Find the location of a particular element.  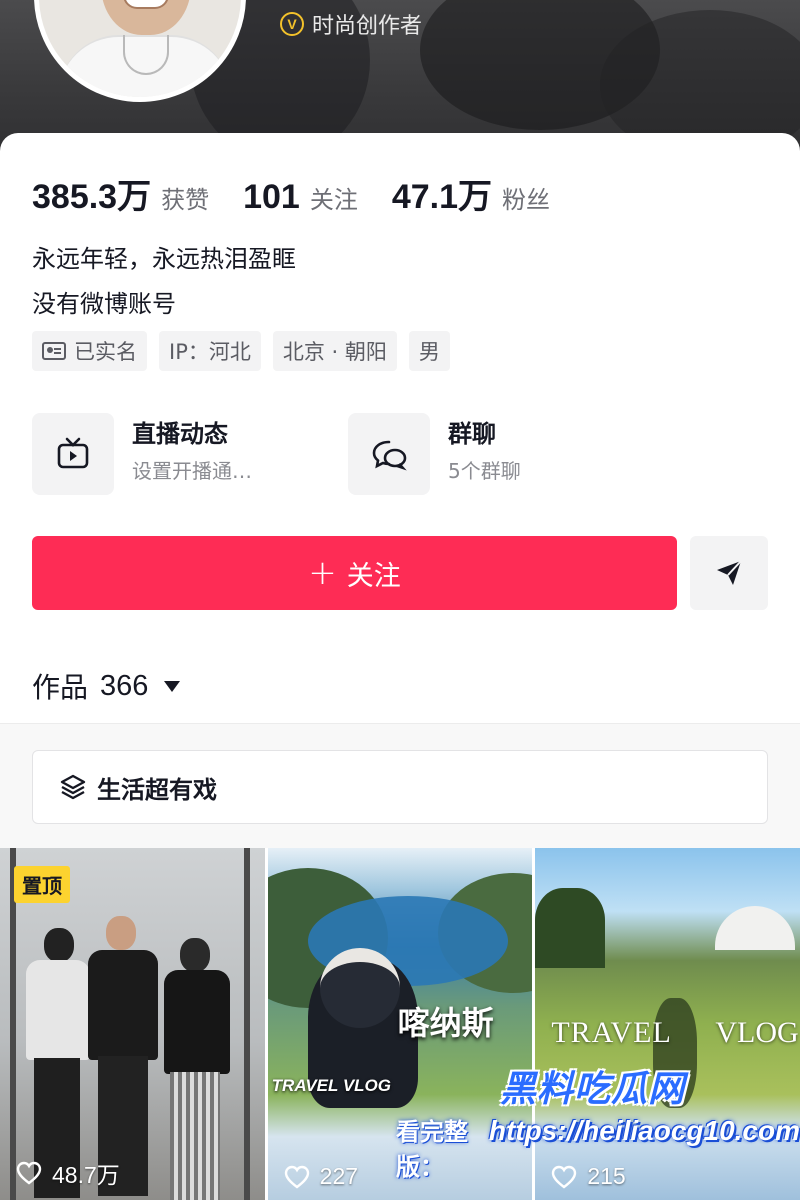

profile-tags: 已实名 IP：河北 北京 · 朝阳 男 is located at coordinates (241, 351).